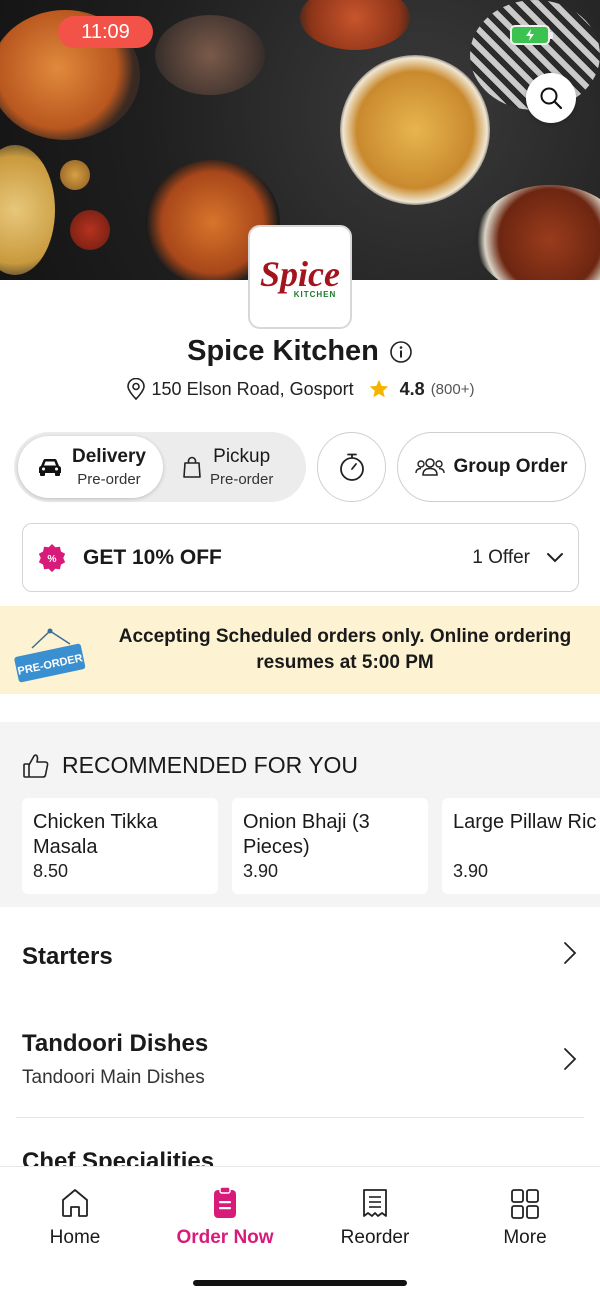  I want to click on nav-order-now: Order Now, so click(225, 1218).